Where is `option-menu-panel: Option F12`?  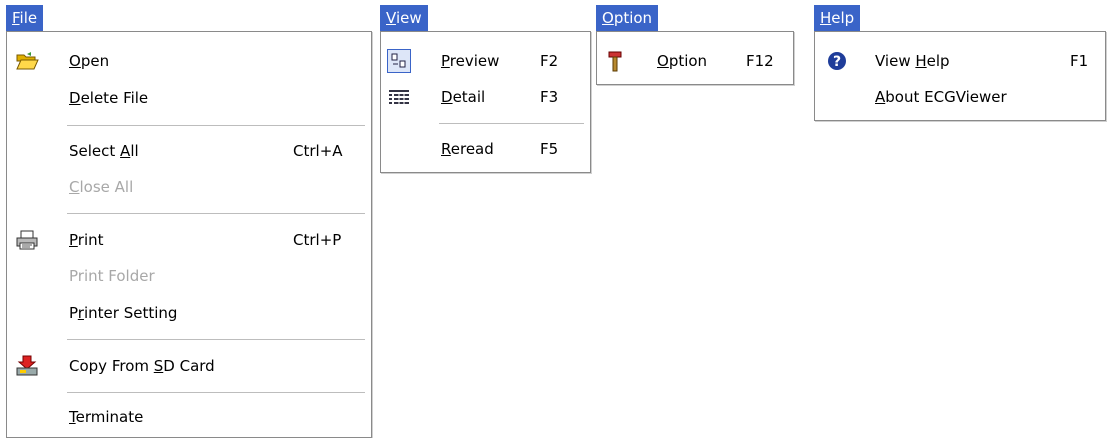
option-menu-panel: Option F12 is located at coordinates (695, 58).